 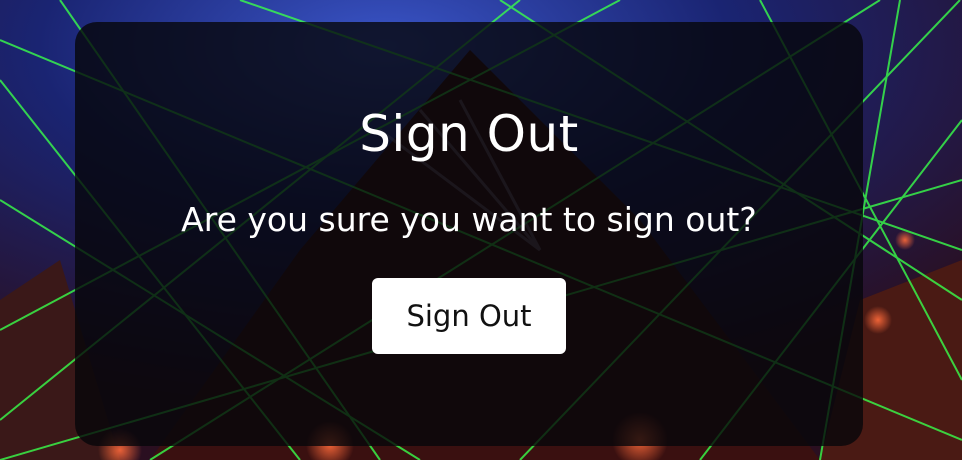 What do you see at coordinates (469, 316) in the screenshot?
I see `sign-out-button: Sign Out` at bounding box center [469, 316].